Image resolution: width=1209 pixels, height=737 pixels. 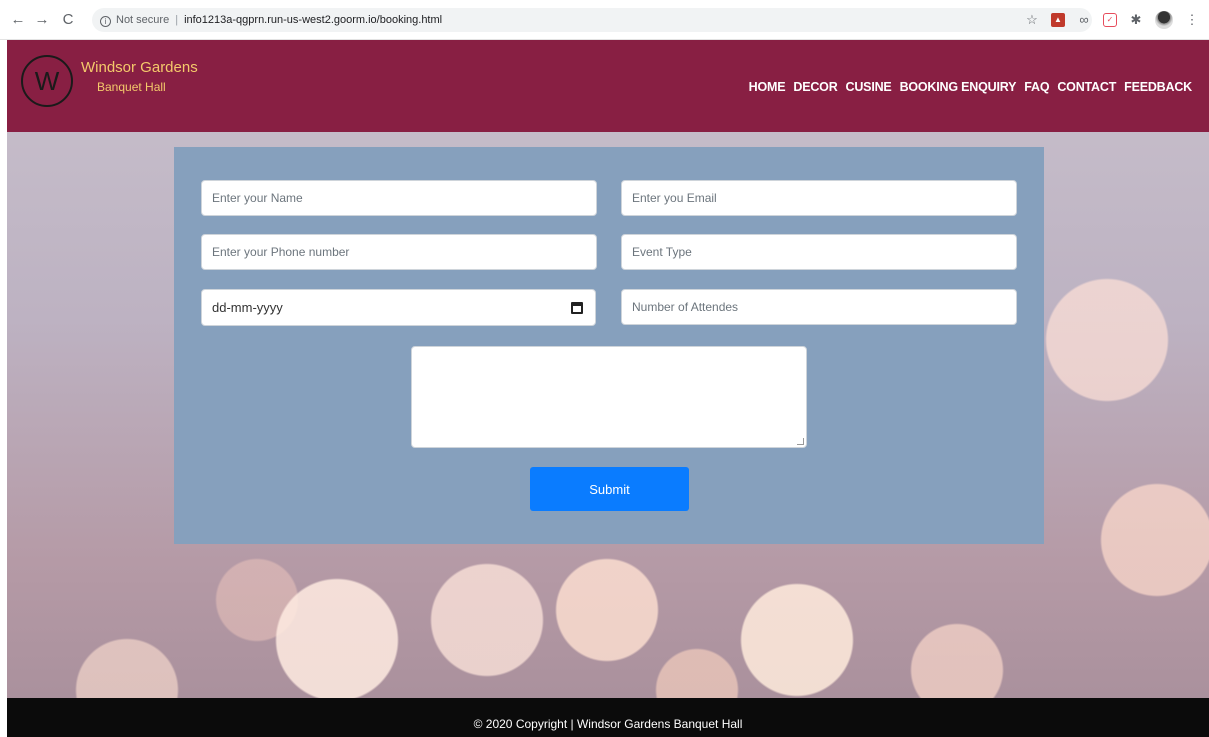 I want to click on submit-button: Submit, so click(x=609, y=489).